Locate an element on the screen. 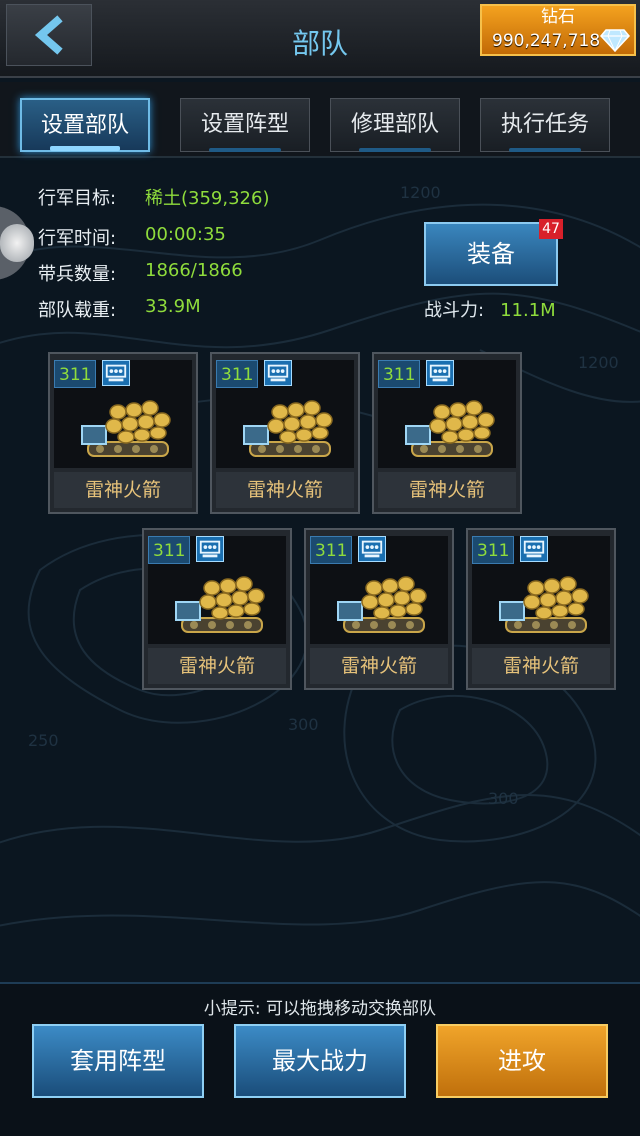 Image resolution: width=640 pixels, height=1136 pixels. march-target-value: 稀土(359,326) is located at coordinates (207, 198).